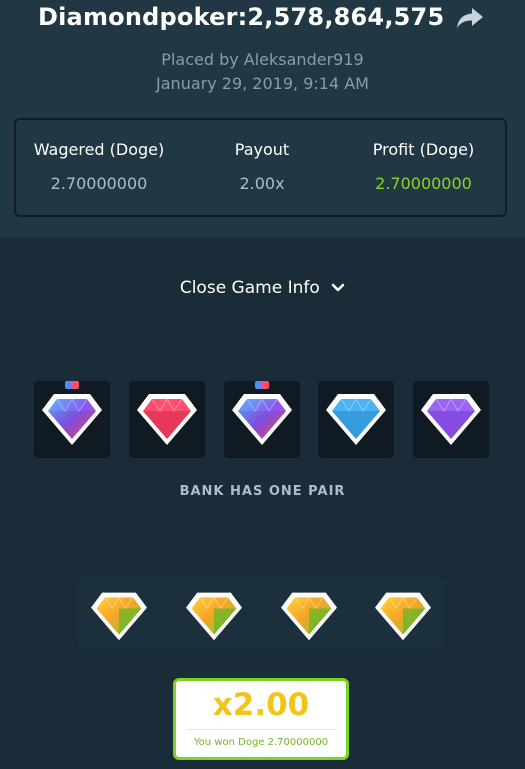 The image size is (525, 769). What do you see at coordinates (262, 491) in the screenshot?
I see `bank-result-text: BANK HAS ONE PAIR` at bounding box center [262, 491].